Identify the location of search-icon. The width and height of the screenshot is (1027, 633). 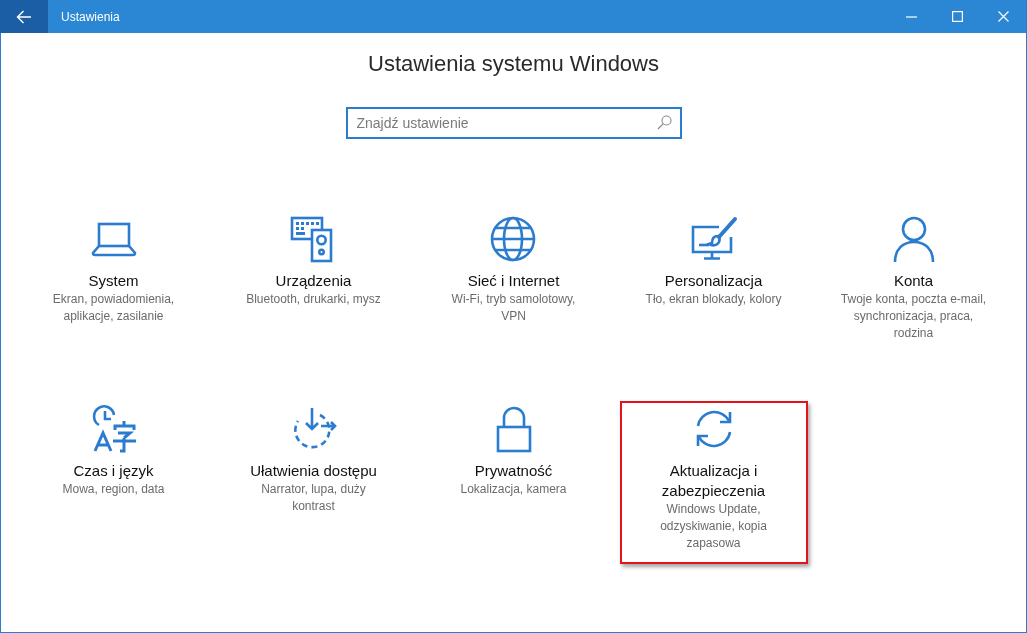
(664, 122).